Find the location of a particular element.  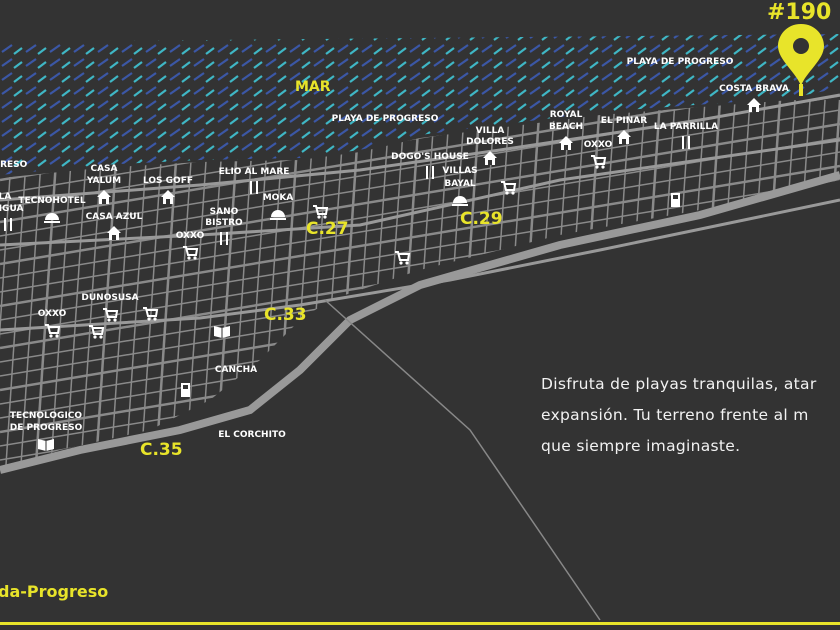

place-label: COSTA BRAVA is located at coordinates (754, 89).